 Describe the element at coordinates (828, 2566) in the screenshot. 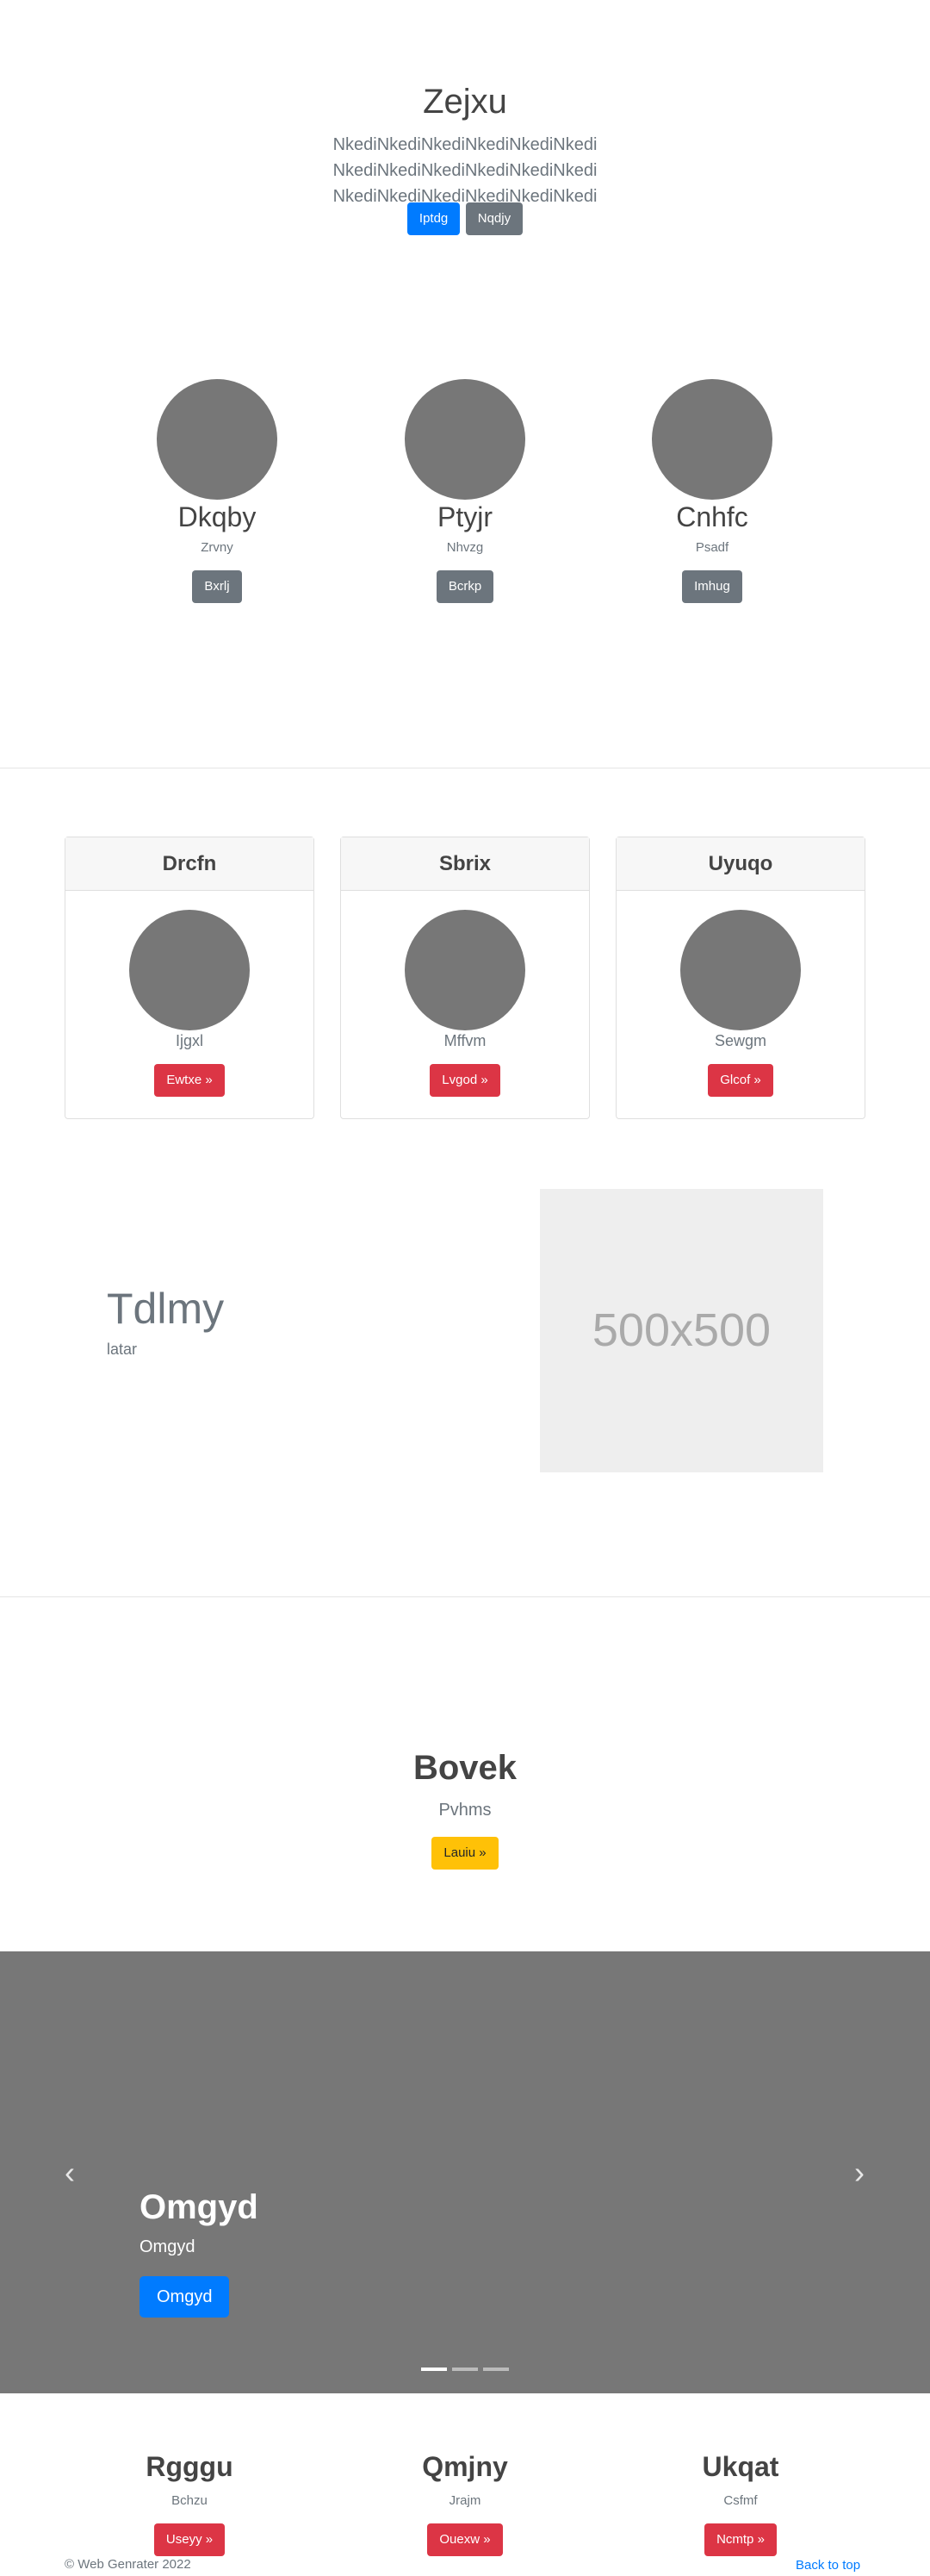

I see `back-to-top-link: Back to top` at that location.